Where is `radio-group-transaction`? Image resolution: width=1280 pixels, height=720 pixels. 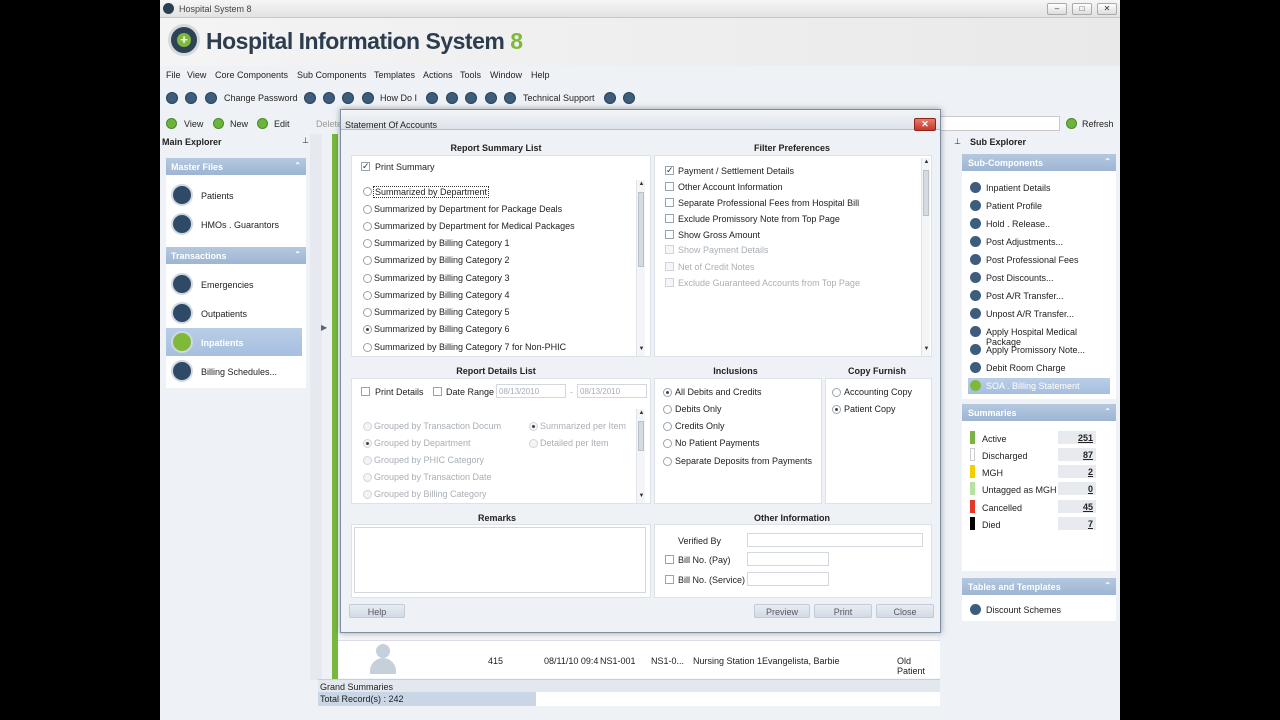 radio-group-transaction is located at coordinates (367, 426).